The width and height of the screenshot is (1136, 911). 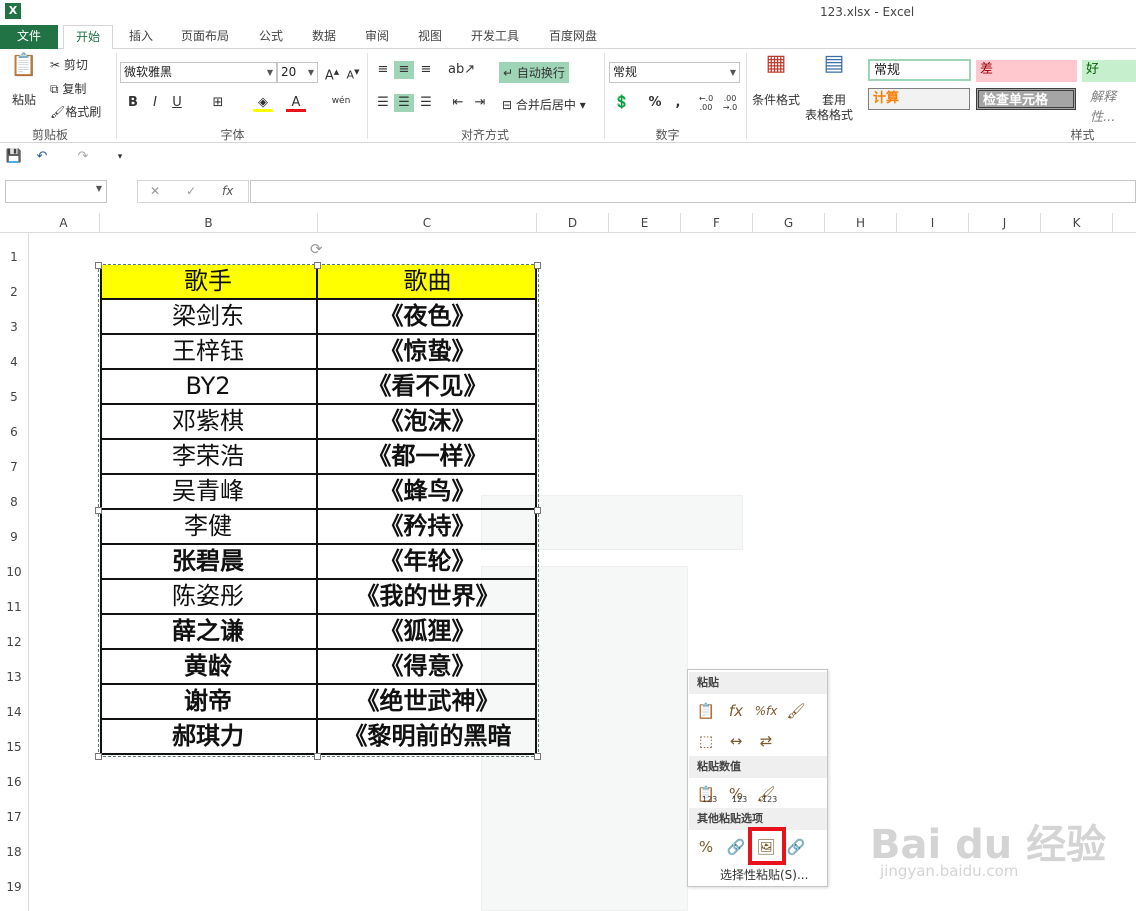 I want to click on wrap-text-button: ↵ 自动换行, so click(x=534, y=72).